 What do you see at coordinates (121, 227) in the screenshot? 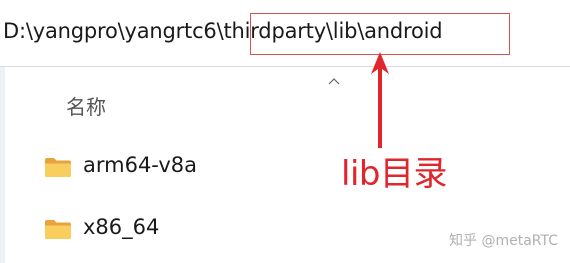
I see `folder-name: x86_64` at bounding box center [121, 227].